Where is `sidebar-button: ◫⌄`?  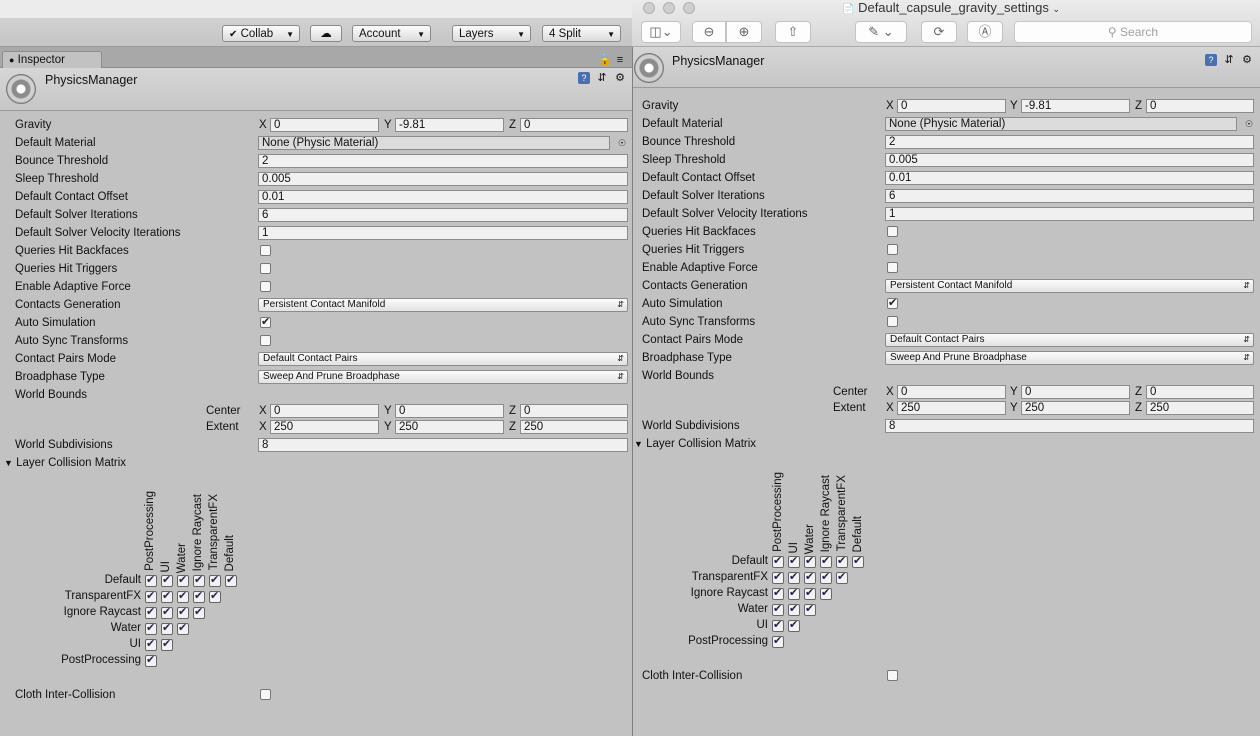
sidebar-button: ◫⌄ is located at coordinates (661, 32).